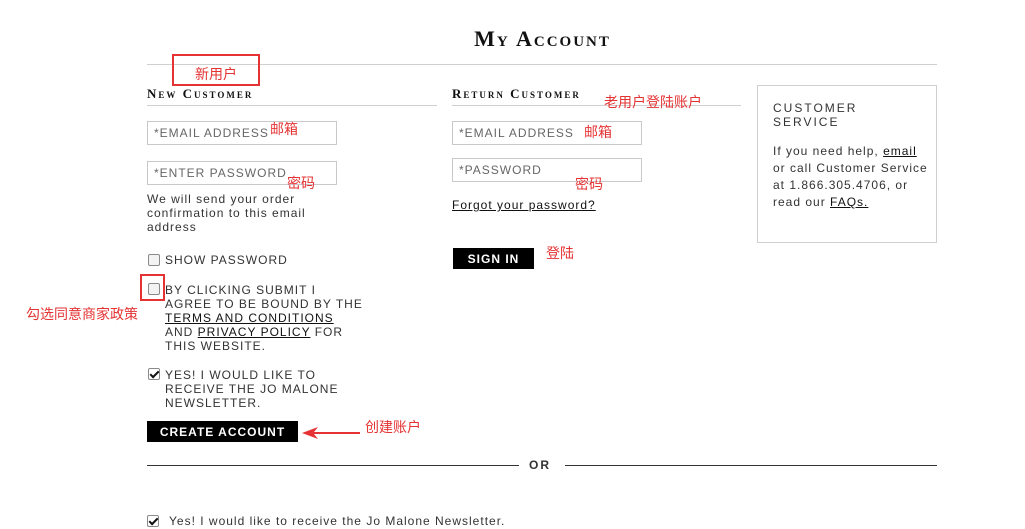 This screenshot has width=1025, height=529. What do you see at coordinates (152, 287) in the screenshot?
I see `terms-checkbox-annotation-box` at bounding box center [152, 287].